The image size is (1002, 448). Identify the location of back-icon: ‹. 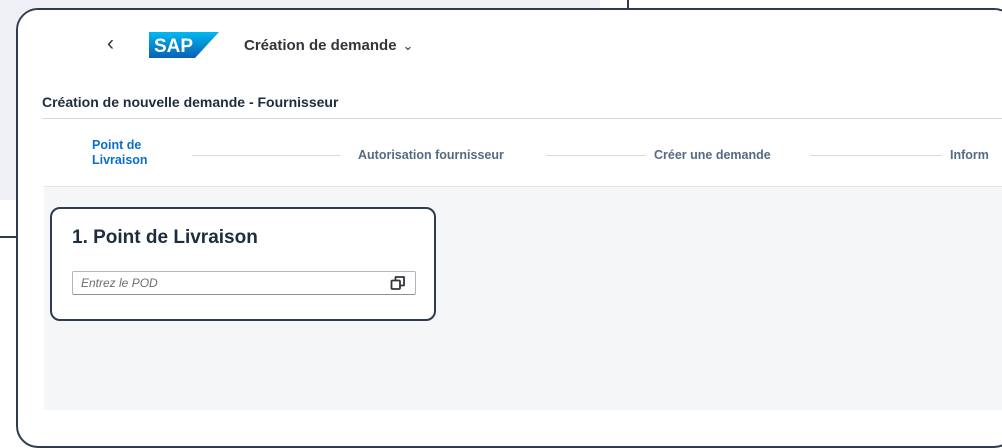
(110, 44).